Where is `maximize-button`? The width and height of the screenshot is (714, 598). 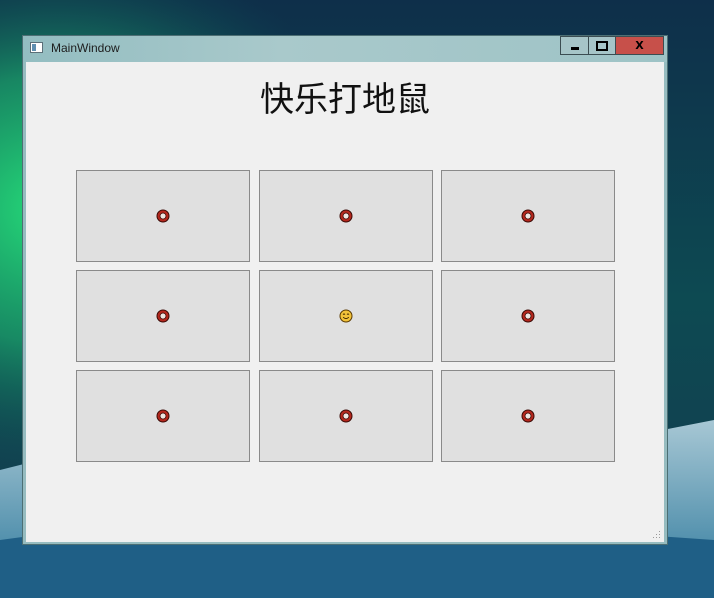 maximize-button is located at coordinates (602, 45).